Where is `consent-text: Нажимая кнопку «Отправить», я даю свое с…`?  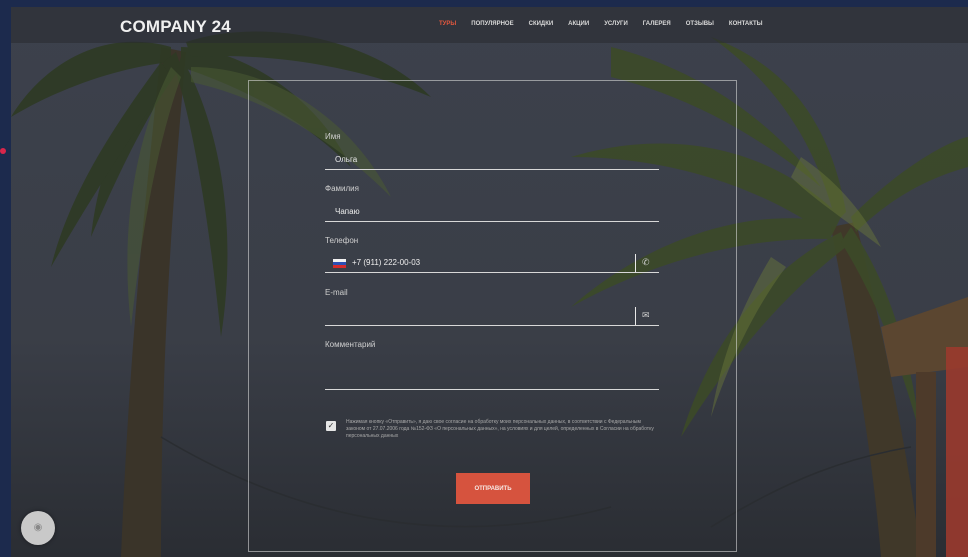 consent-text: Нажимая кнопку «Отправить», я даю свое с… is located at coordinates (500, 429).